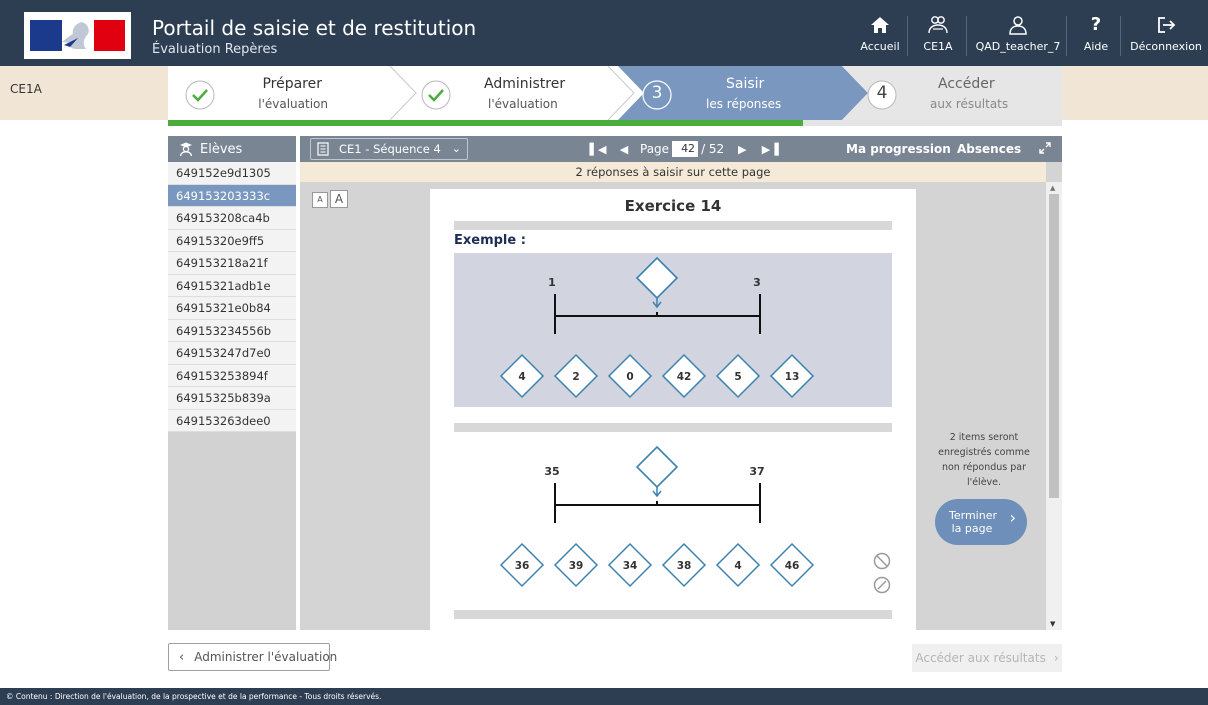 The width and height of the screenshot is (1208, 705). I want to click on absences-link: Absences, so click(989, 149).